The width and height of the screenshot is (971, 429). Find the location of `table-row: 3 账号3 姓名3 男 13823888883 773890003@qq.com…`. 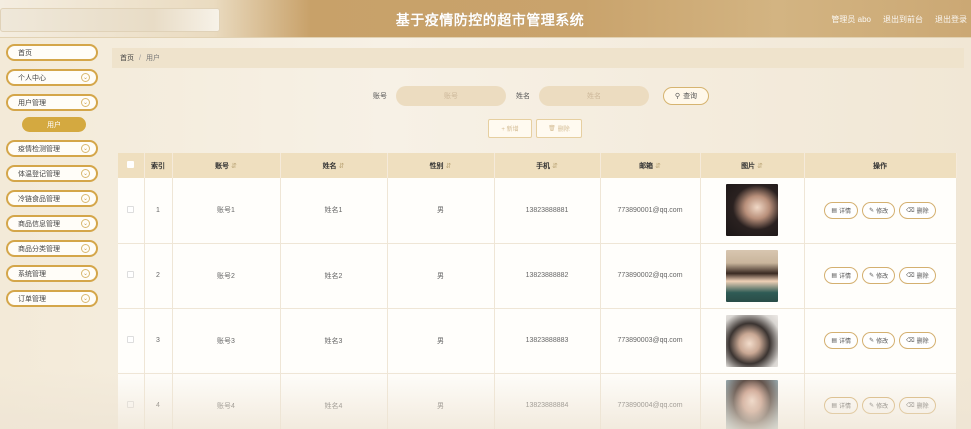

table-row: 3 账号3 姓名3 男 13823888883 773890003@qq.com… is located at coordinates (537, 341).